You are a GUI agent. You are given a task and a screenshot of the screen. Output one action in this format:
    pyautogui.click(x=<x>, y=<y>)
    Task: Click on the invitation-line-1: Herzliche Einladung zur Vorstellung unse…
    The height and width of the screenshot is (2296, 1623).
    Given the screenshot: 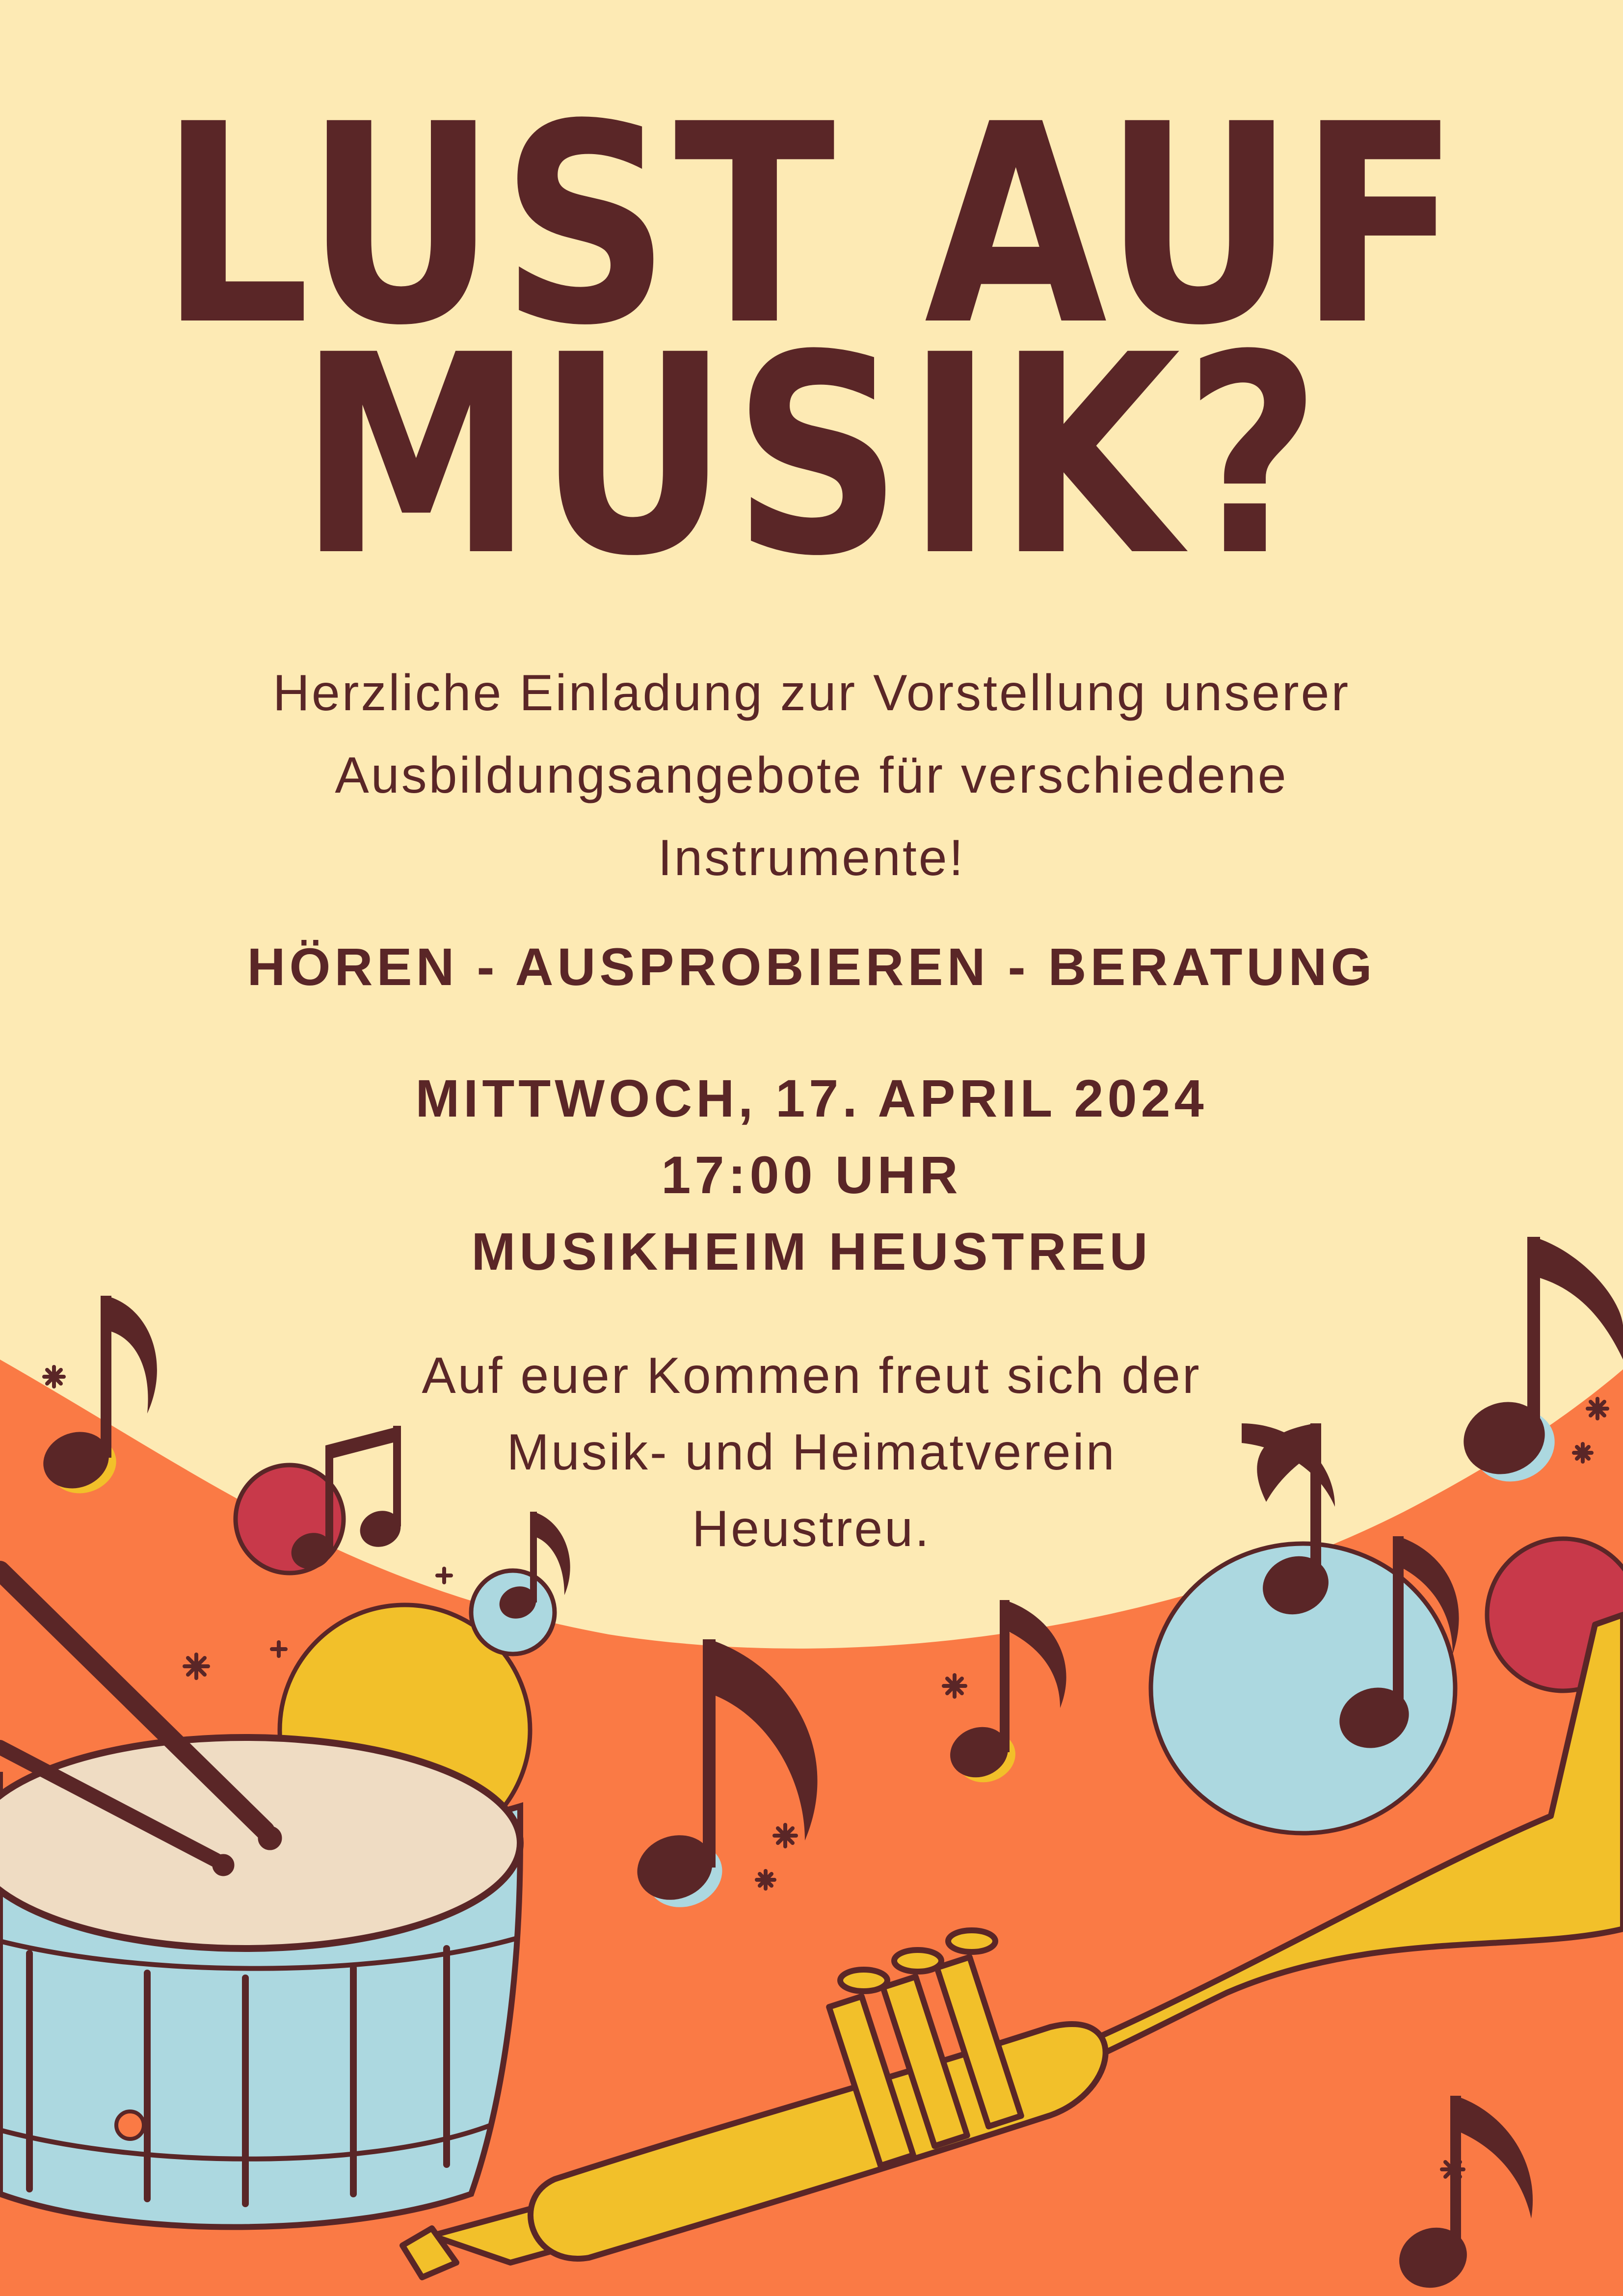 What is the action you would take?
    pyautogui.click(x=811, y=693)
    